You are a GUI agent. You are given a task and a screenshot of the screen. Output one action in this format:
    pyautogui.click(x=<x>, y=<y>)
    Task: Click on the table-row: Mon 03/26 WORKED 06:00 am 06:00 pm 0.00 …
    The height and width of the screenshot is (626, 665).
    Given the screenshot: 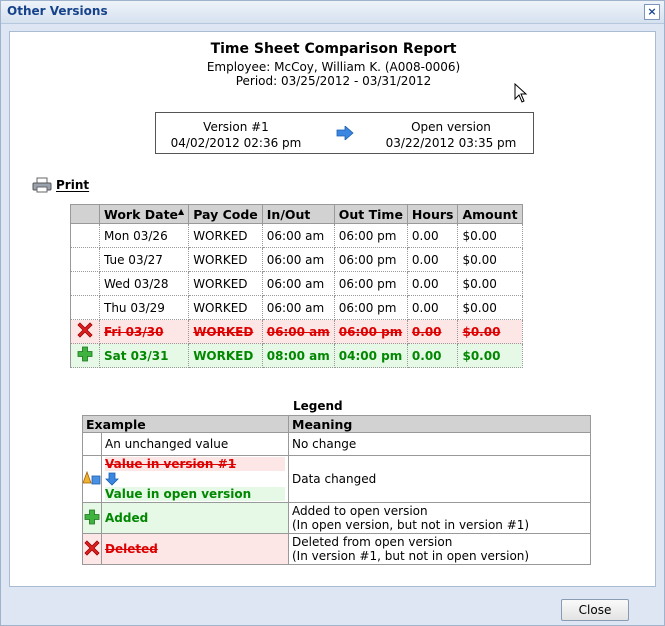 What is the action you would take?
    pyautogui.click(x=296, y=235)
    